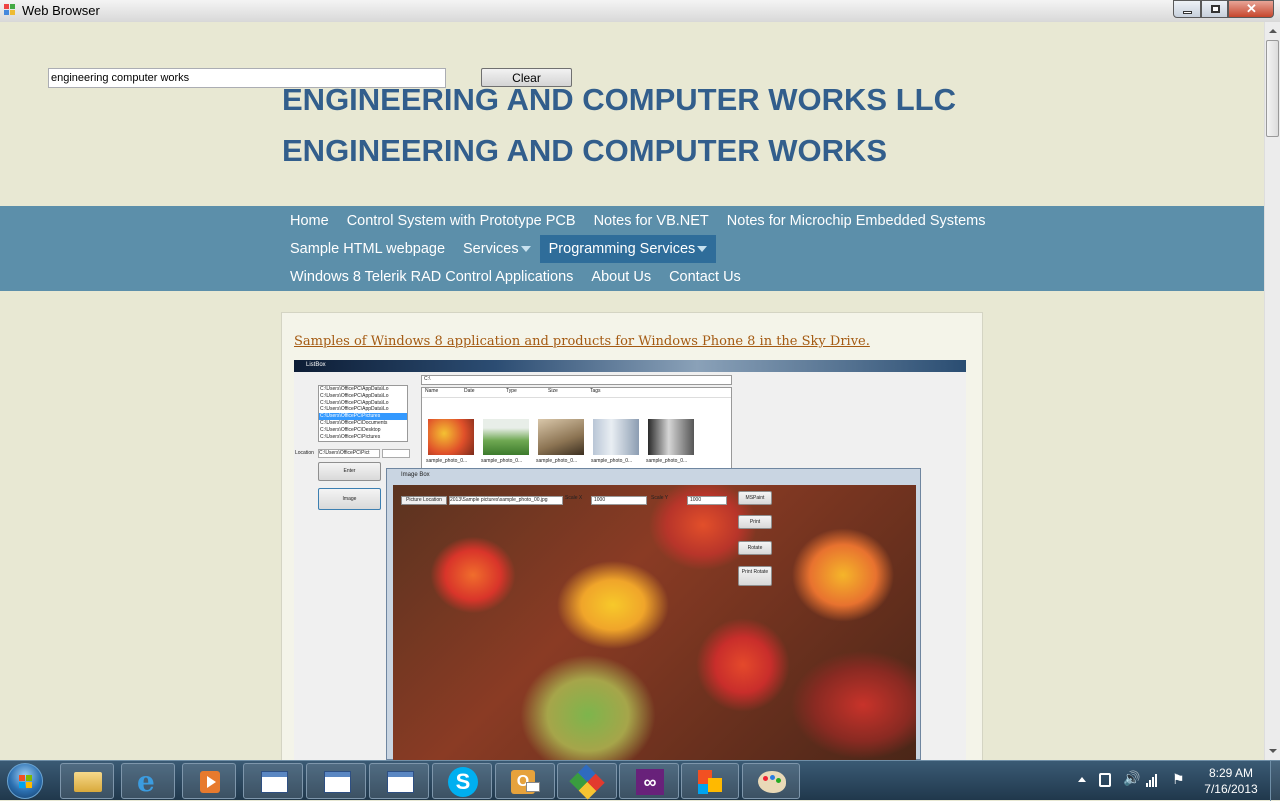  I want to click on network-icon, so click(1151, 780).